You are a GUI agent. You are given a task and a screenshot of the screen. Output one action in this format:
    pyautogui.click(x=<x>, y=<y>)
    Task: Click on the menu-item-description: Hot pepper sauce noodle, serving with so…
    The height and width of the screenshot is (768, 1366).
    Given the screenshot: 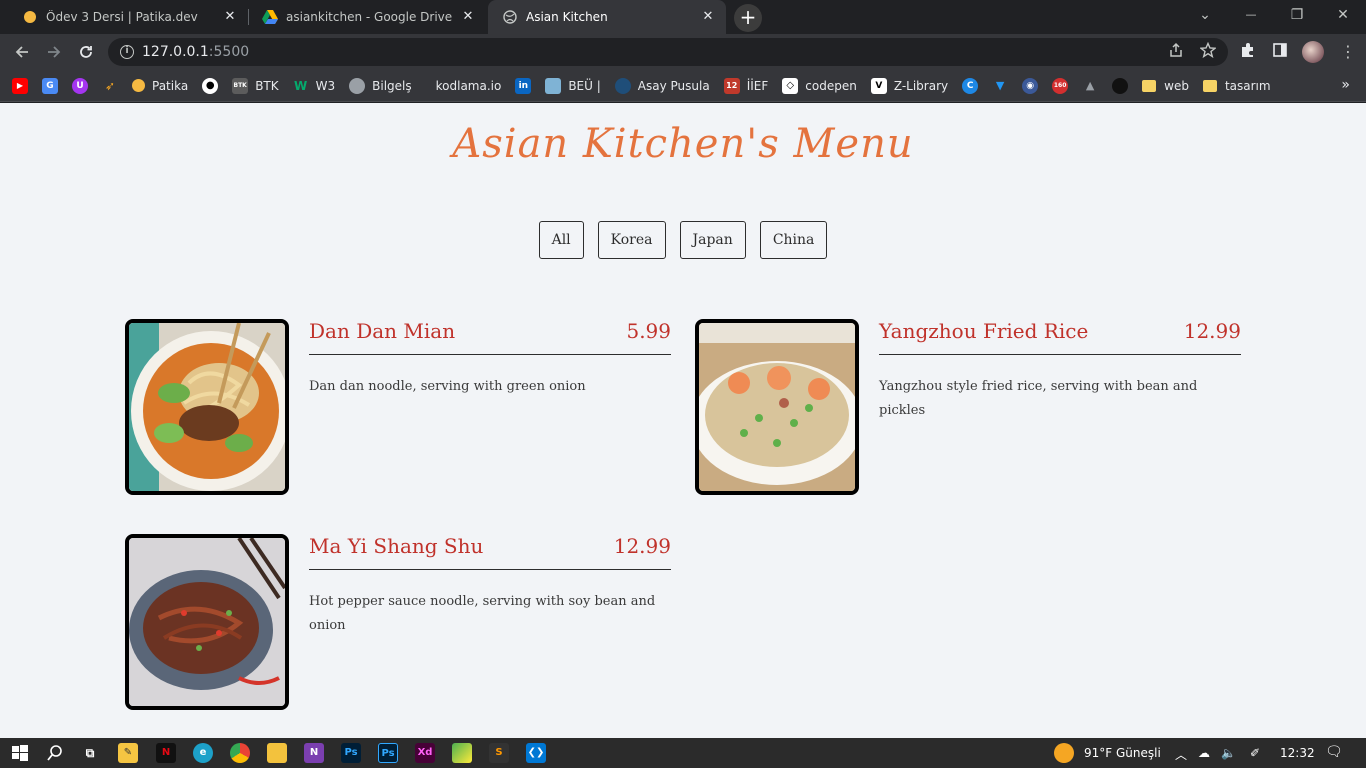 What is the action you would take?
    pyautogui.click(x=482, y=613)
    